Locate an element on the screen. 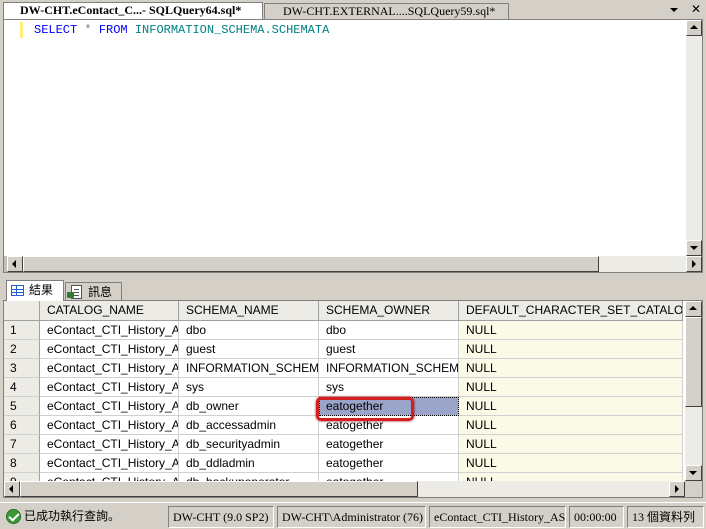  column-header-schema-name: SCHEMA_NAME is located at coordinates (249, 311).